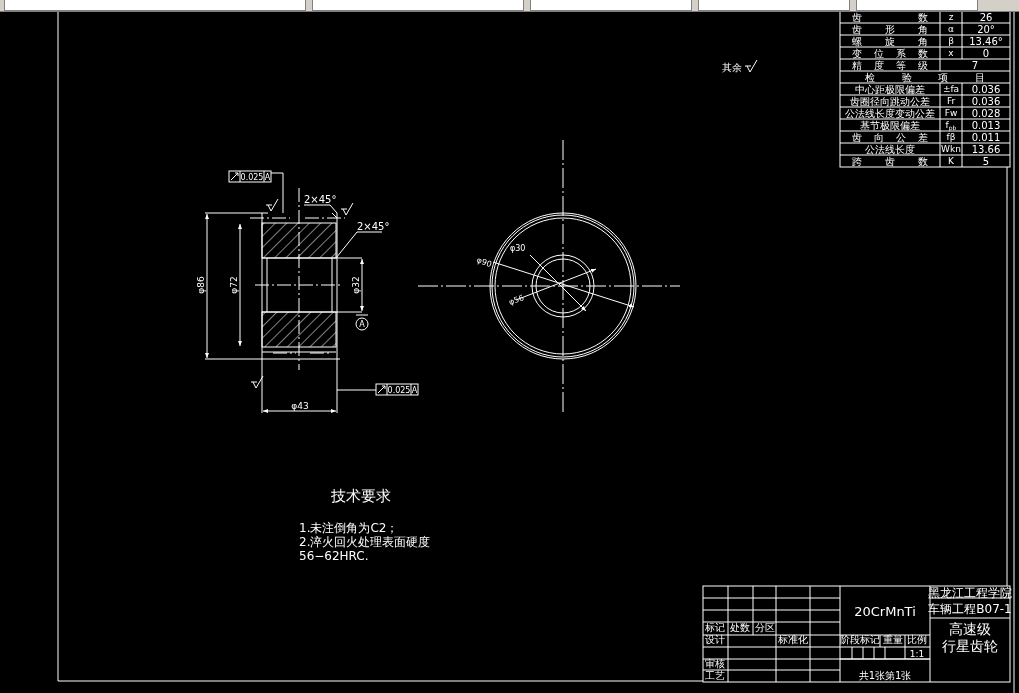 The width and height of the screenshot is (1019, 693). What do you see at coordinates (518, 248) in the screenshot?
I see `dimension-label: φ30` at bounding box center [518, 248].